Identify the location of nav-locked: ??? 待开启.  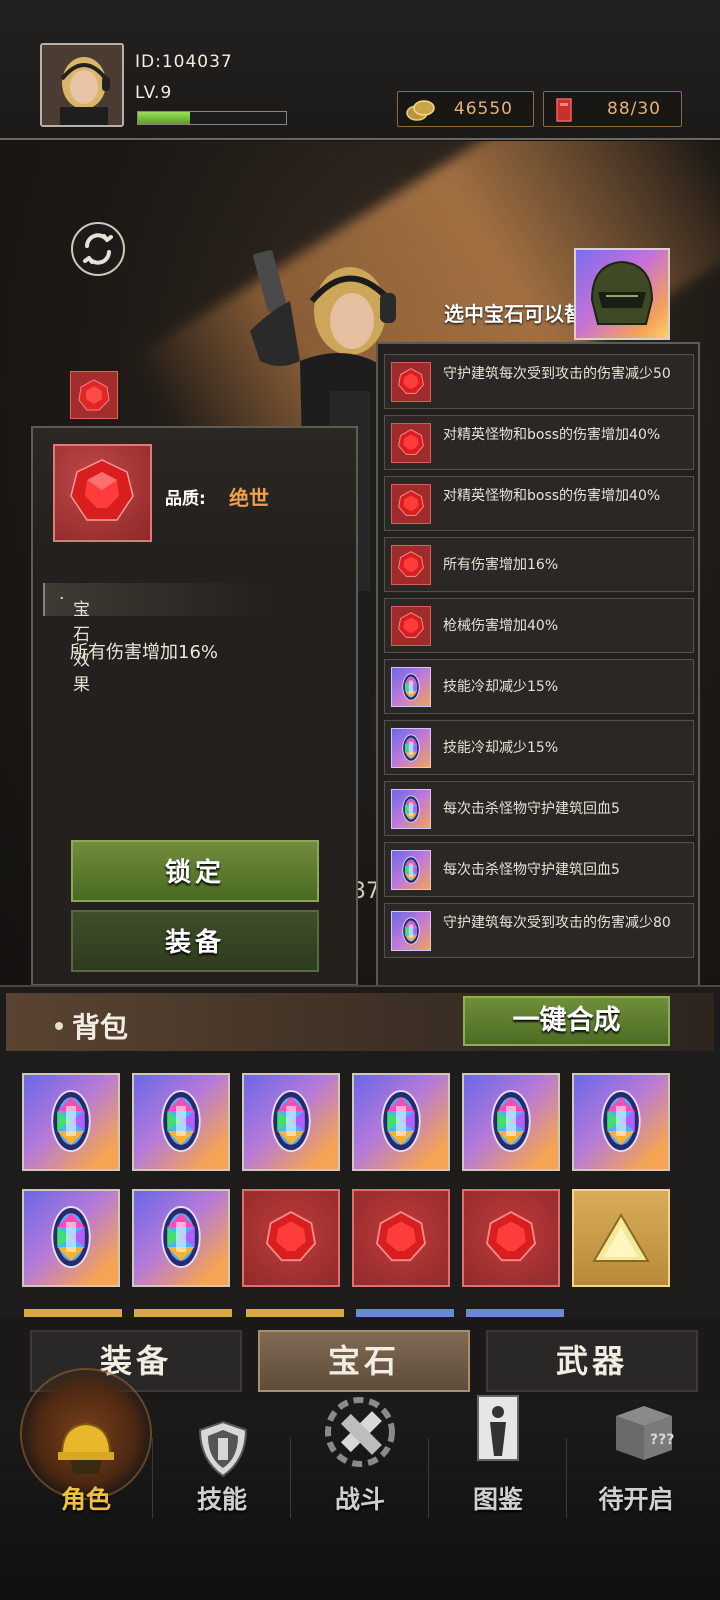
(636, 1473).